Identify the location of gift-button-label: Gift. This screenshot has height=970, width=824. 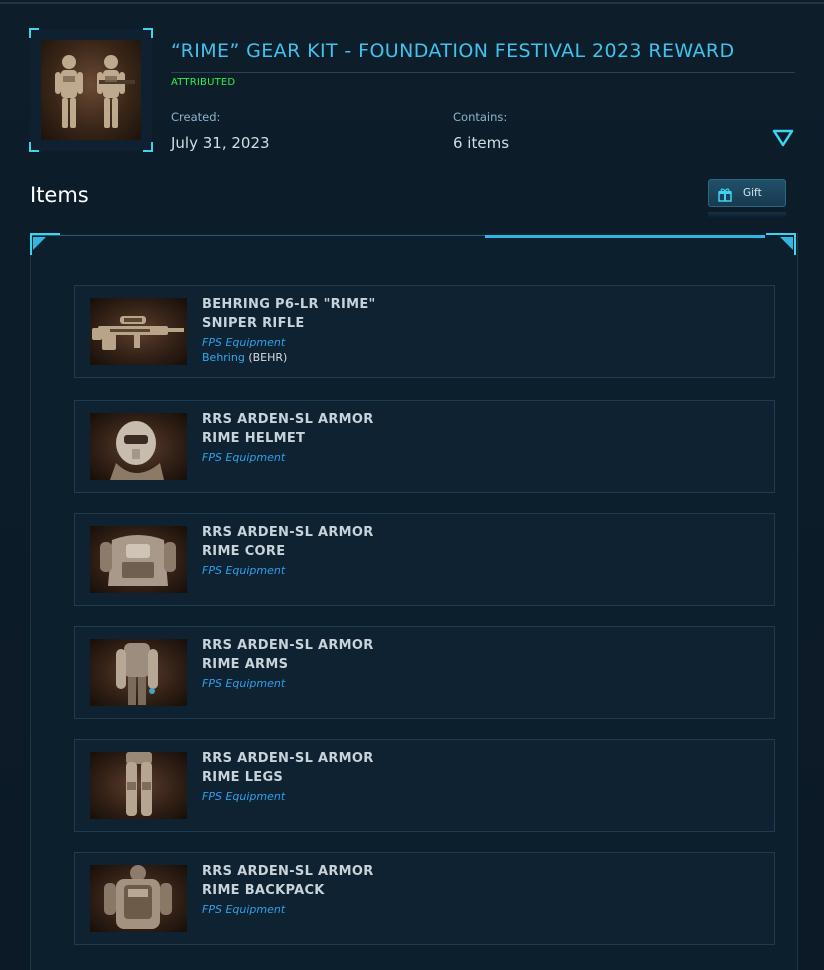
(752, 193).